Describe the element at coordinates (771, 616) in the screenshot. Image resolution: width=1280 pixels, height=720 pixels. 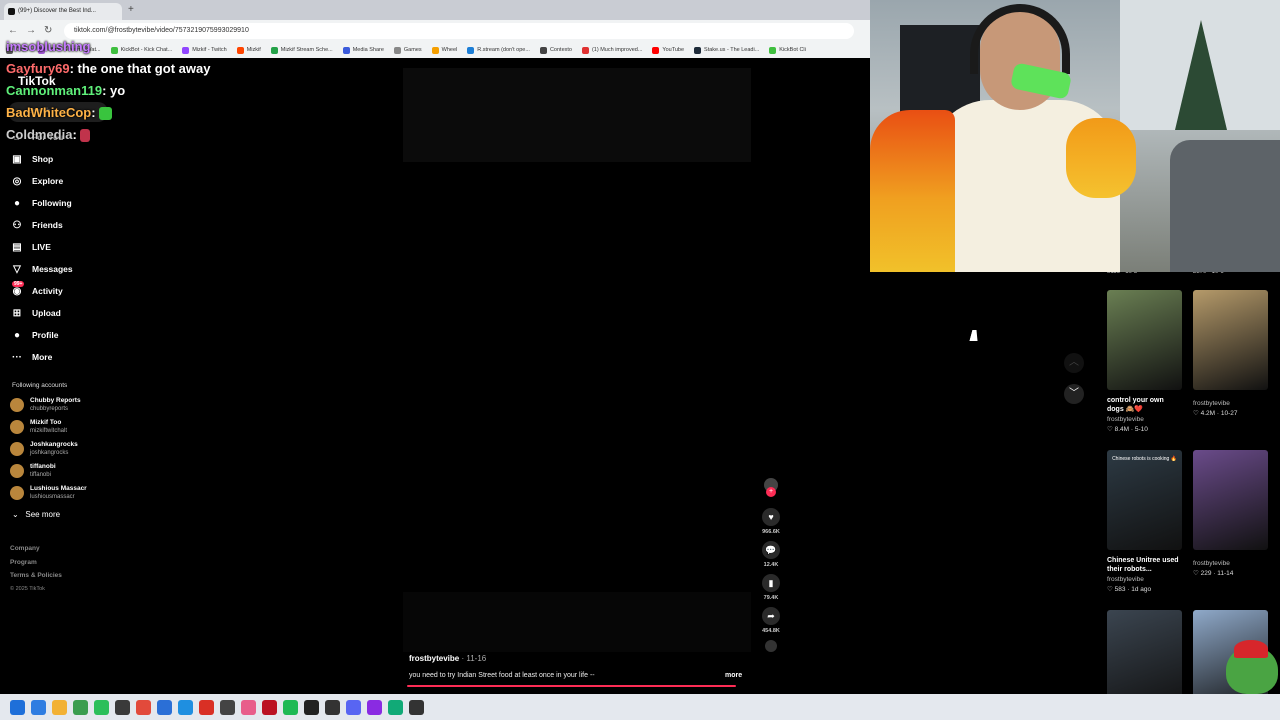
I see `share-icon: ➦` at that location.